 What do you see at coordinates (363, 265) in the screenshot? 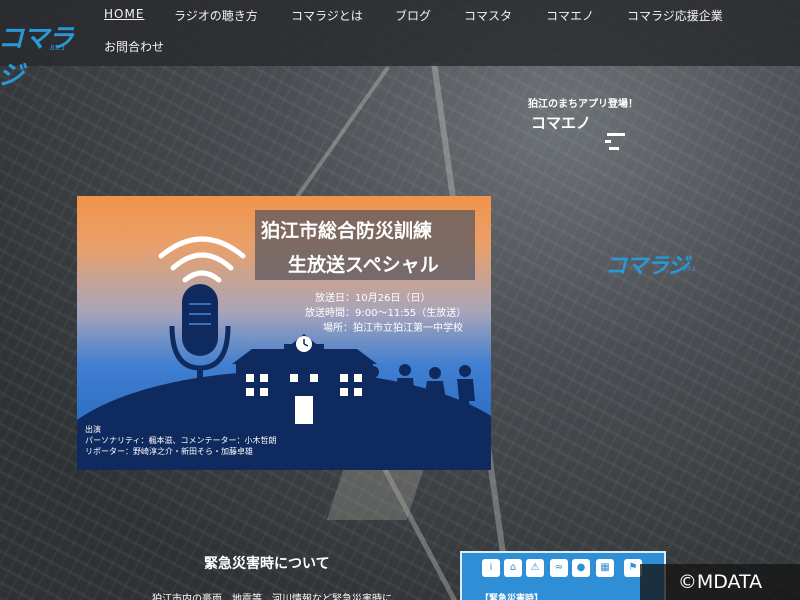
I see `poster-title-line2: 生放送スペシャル` at bounding box center [363, 265].